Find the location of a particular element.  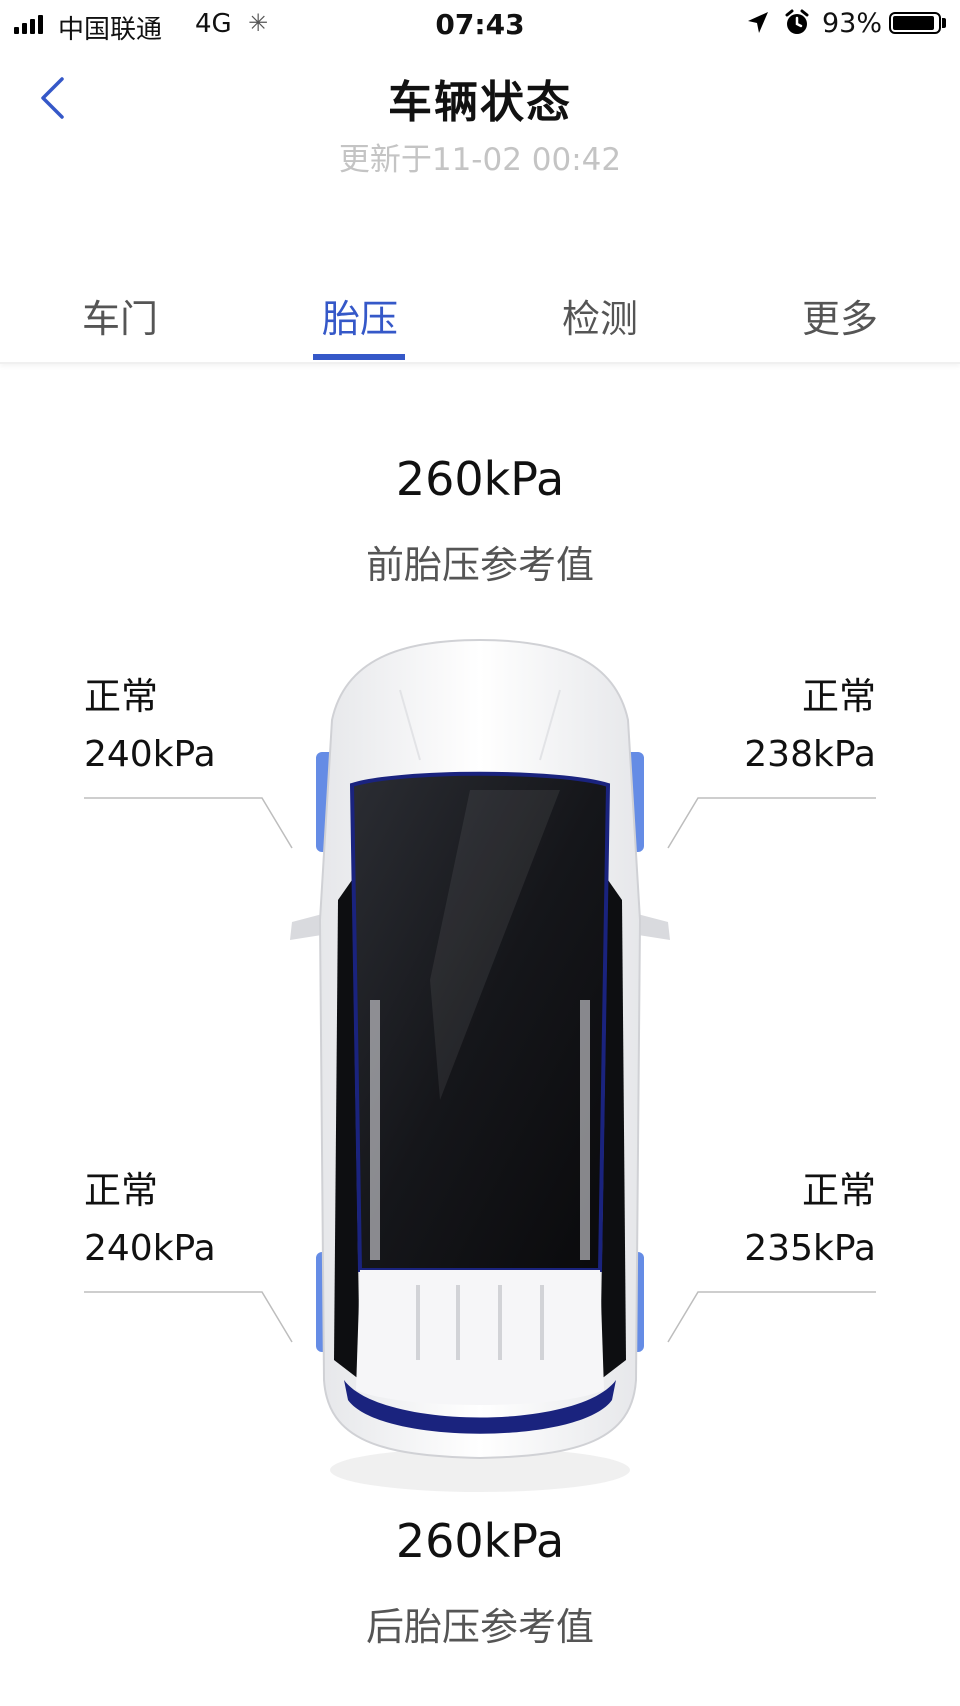

front-right-pressure: 238kPa is located at coordinates (810, 754).